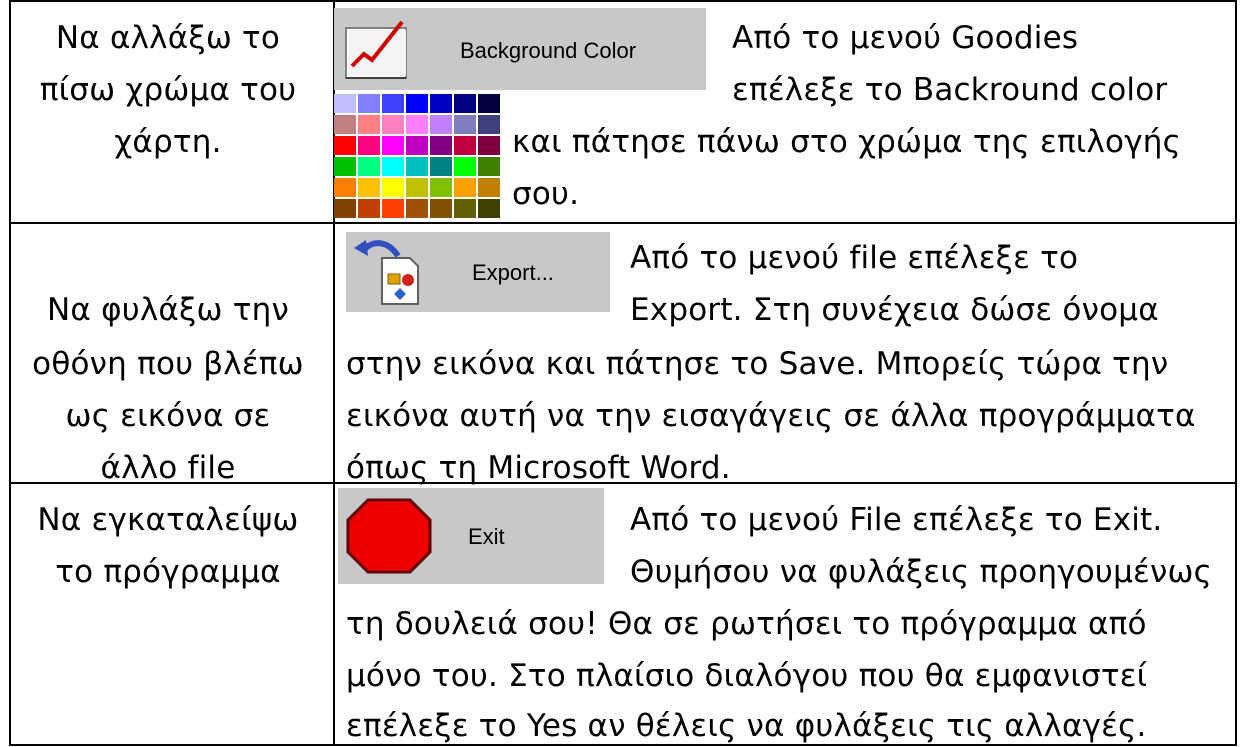 The width and height of the screenshot is (1250, 747). I want to click on export-icon, so click(386, 272).